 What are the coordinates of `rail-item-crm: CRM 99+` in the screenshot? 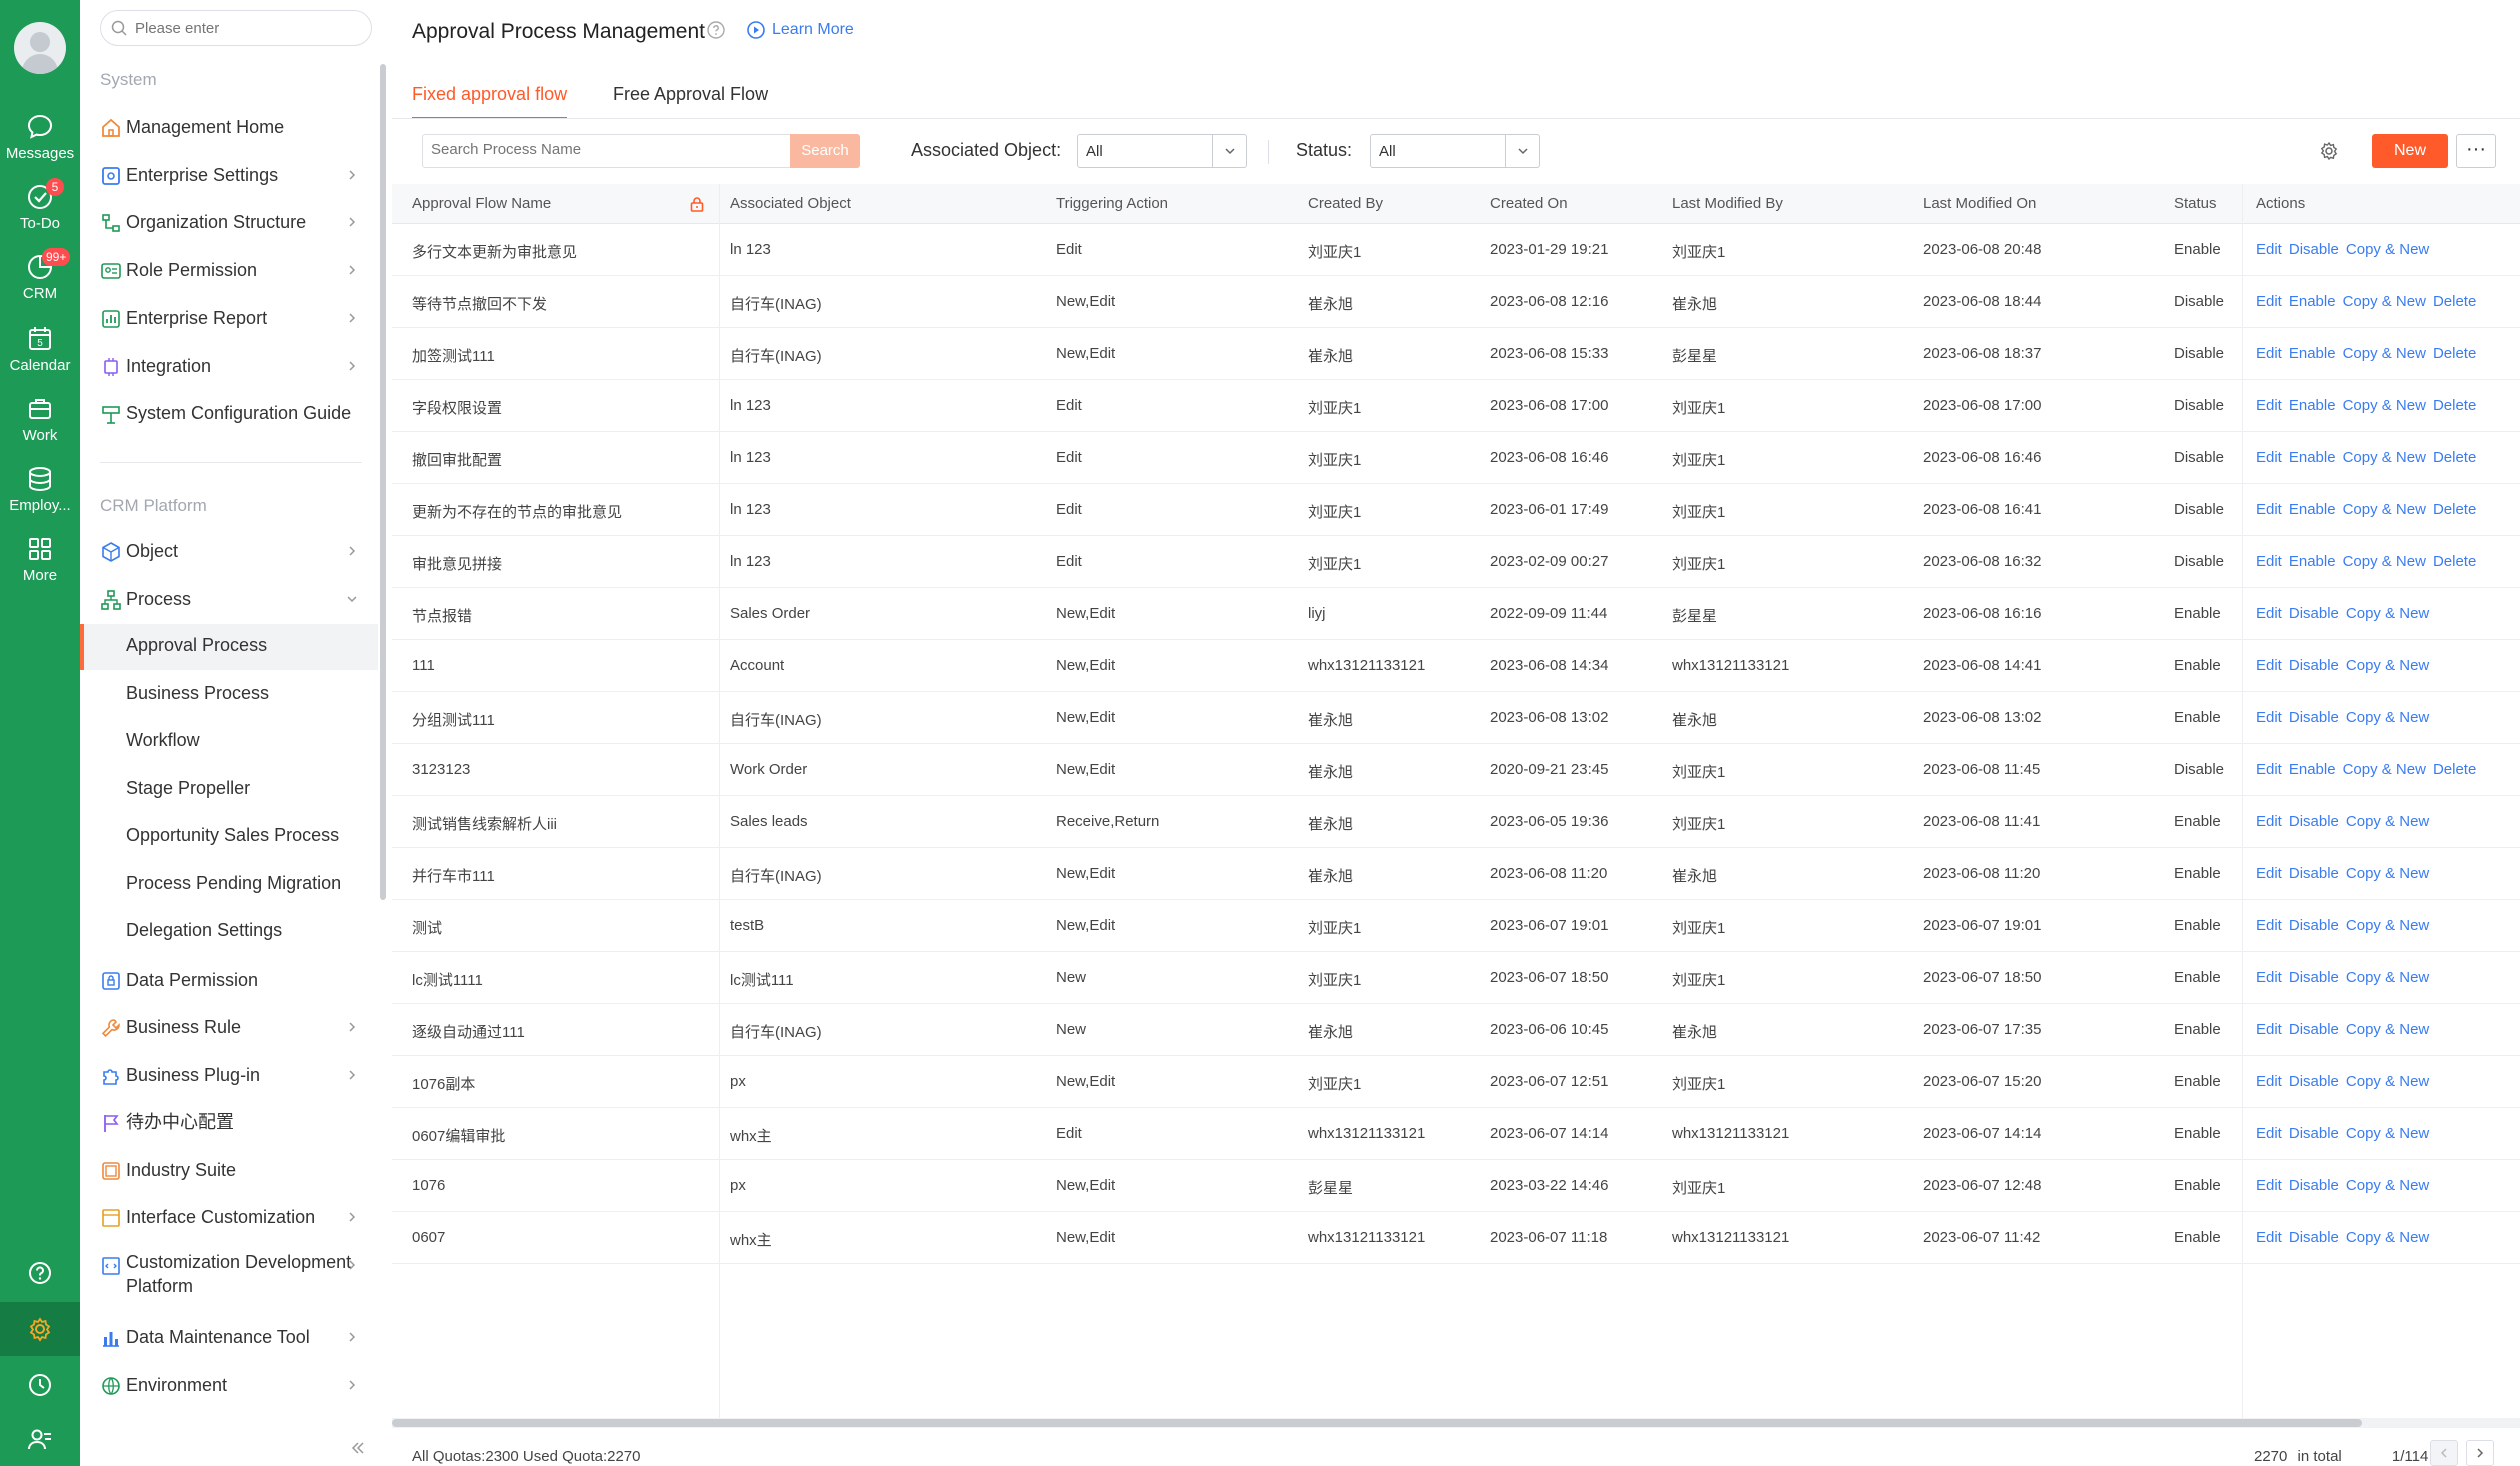 It's located at (40, 282).